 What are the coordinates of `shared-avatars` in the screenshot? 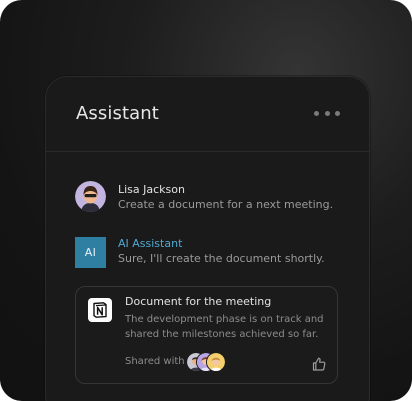 It's located at (208, 362).